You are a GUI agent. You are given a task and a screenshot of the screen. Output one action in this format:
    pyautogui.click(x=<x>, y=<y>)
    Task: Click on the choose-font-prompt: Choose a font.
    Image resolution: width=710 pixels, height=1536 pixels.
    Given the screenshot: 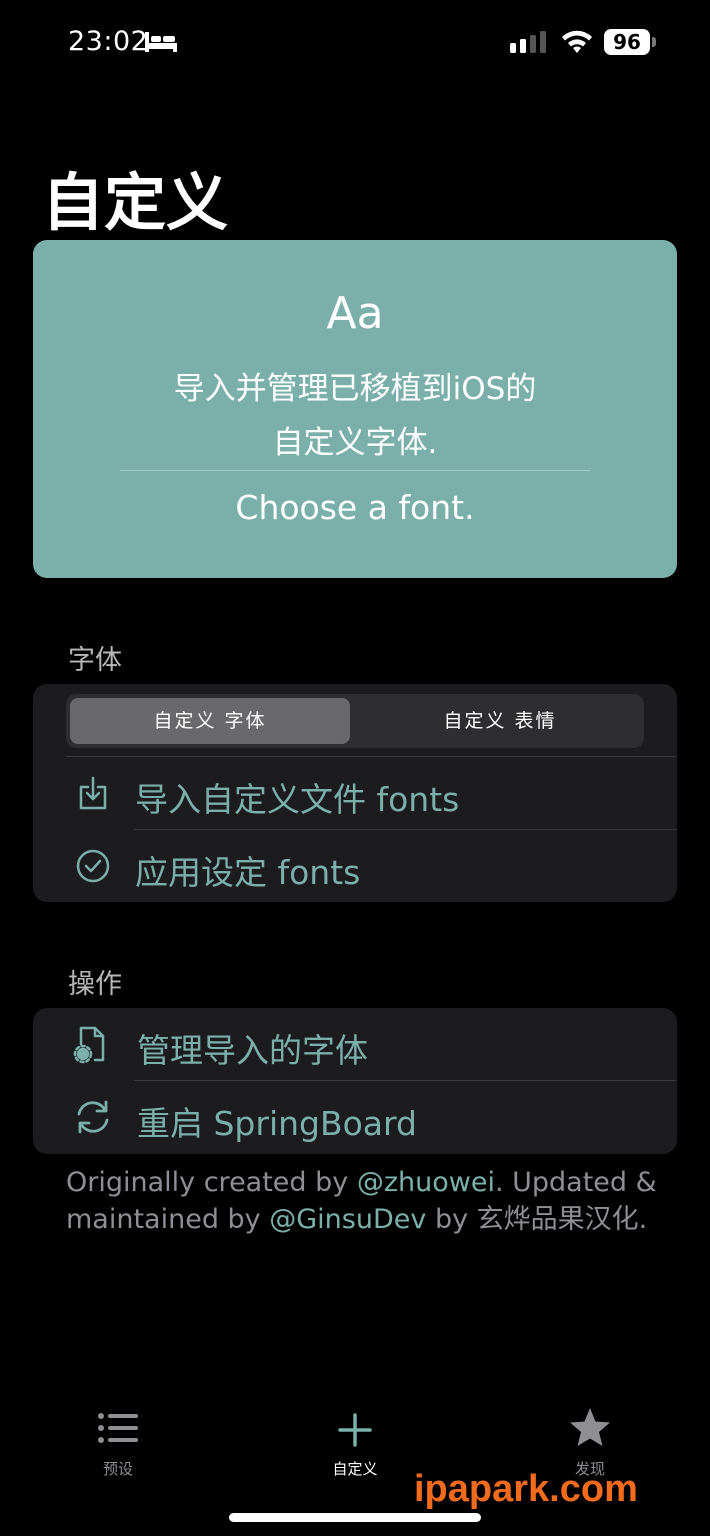 What is the action you would take?
    pyautogui.click(x=355, y=507)
    